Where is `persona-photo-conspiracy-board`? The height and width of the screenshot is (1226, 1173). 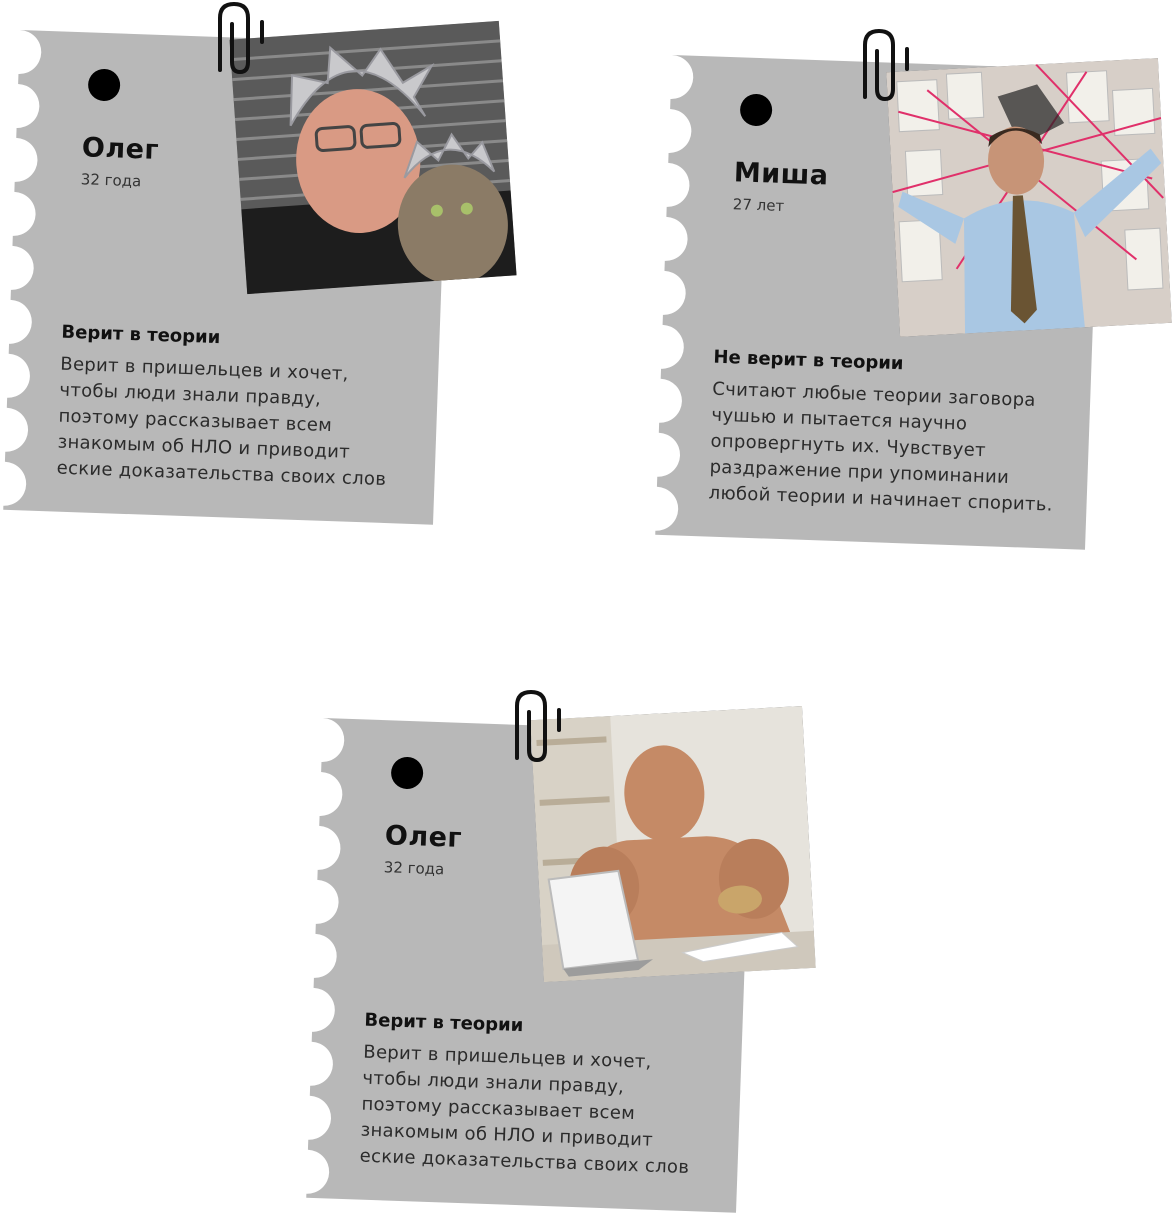 persona-photo-conspiracy-board is located at coordinates (1029, 197).